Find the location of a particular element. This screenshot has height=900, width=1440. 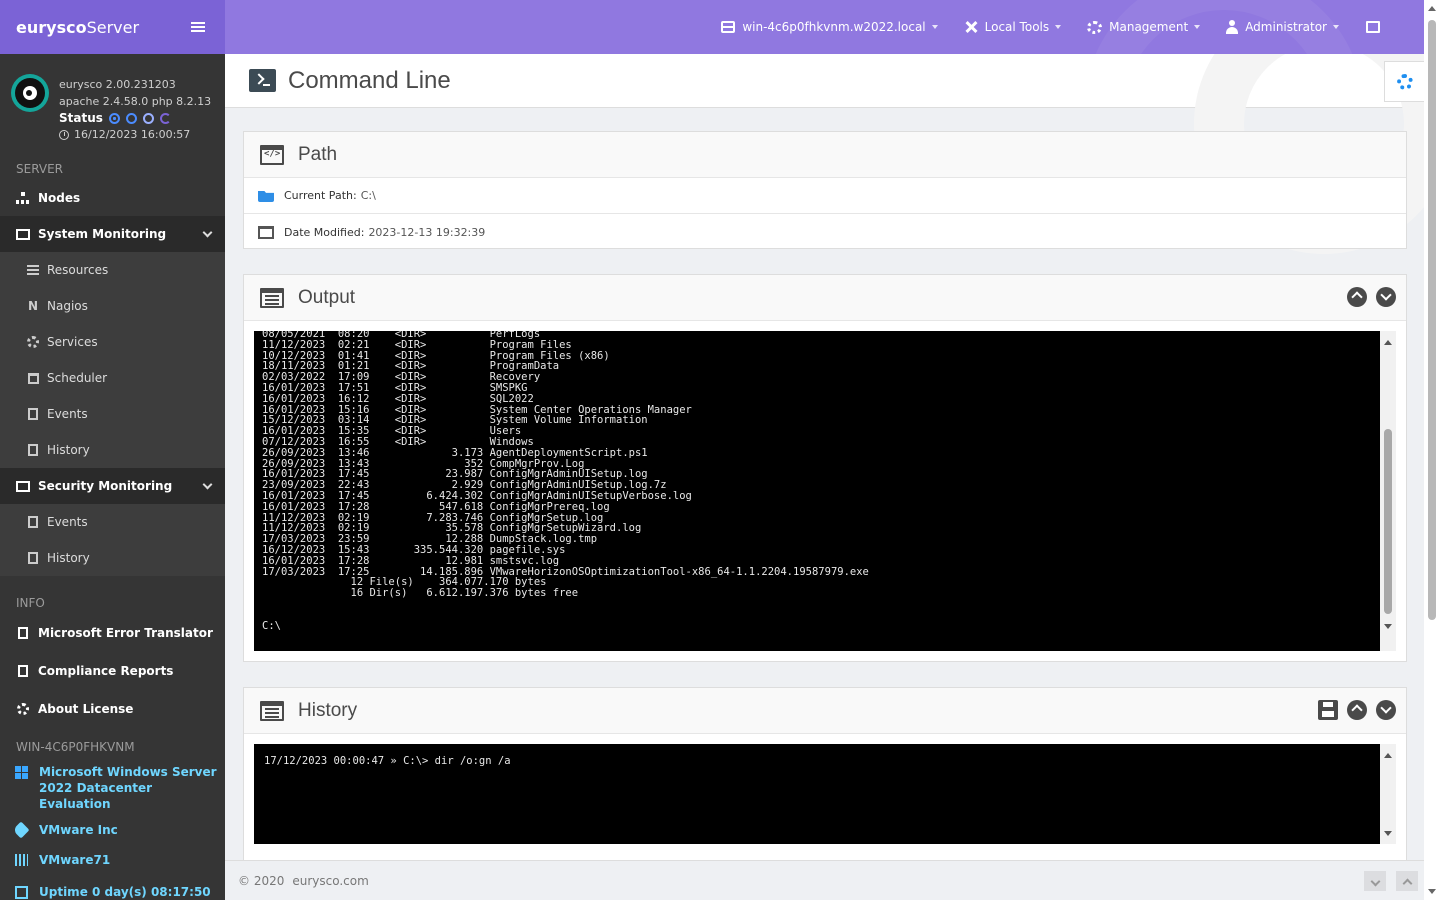

windows-icon is located at coordinates (21, 772).